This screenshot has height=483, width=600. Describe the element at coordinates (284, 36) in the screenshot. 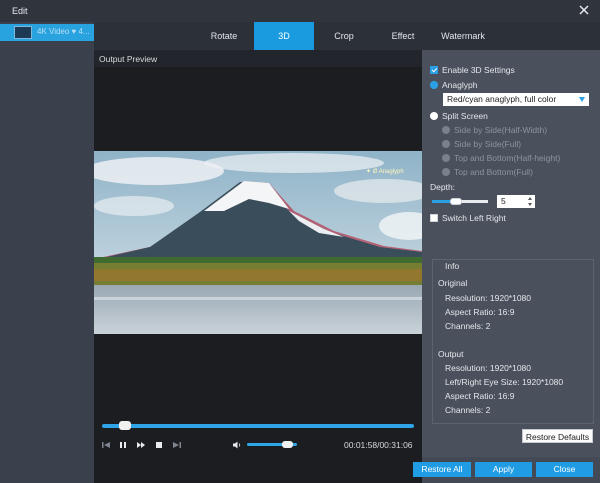

I see `tab-3d: 3D` at that location.